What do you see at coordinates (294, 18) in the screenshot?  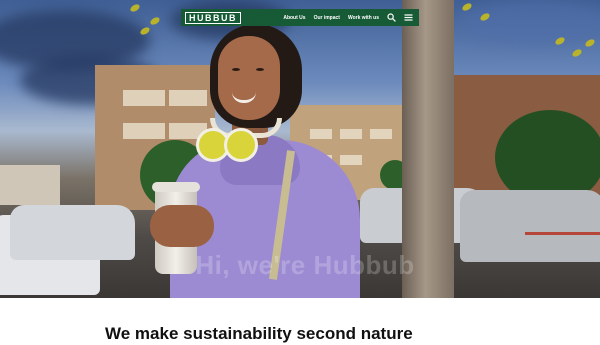 I see `nav-link-about-us: About Us` at bounding box center [294, 18].